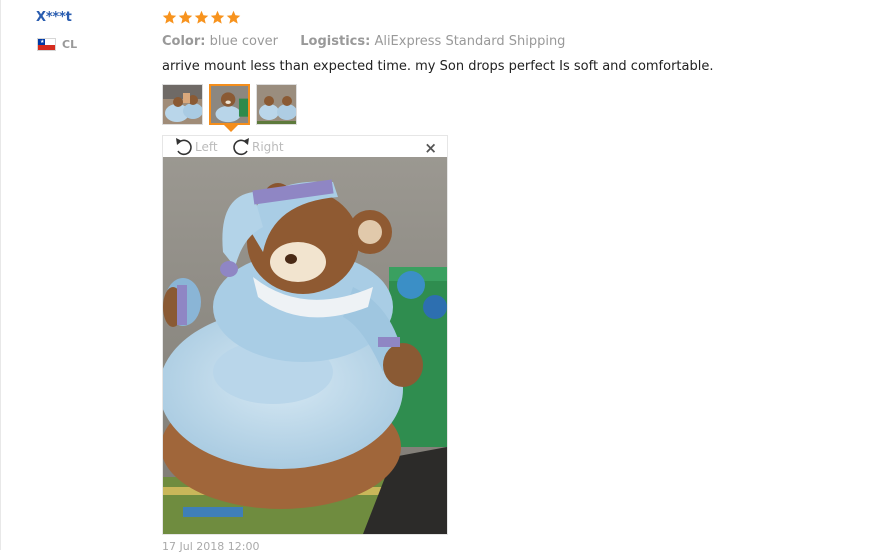 This screenshot has width=873, height=553. Describe the element at coordinates (46, 44) in the screenshot. I see `chile-flag-icon: ★` at that location.